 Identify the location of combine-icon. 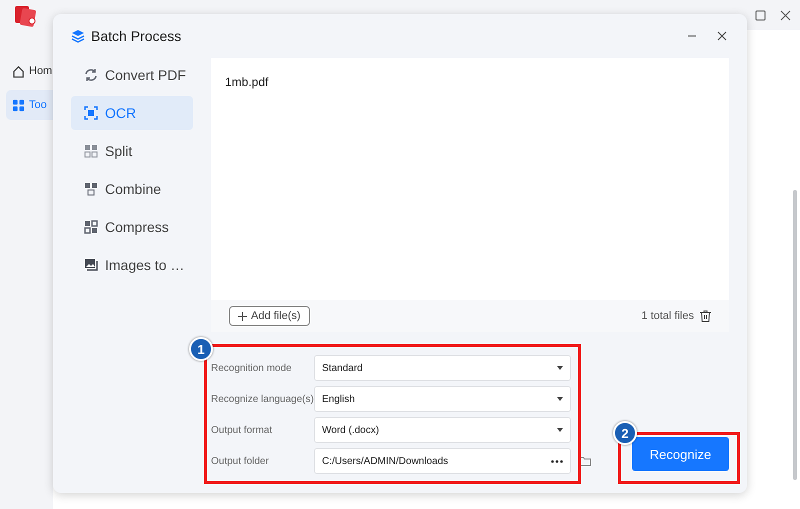
(91, 189).